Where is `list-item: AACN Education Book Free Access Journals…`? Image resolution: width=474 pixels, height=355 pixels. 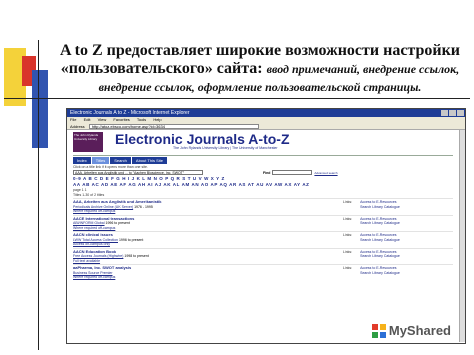 list-item: AACN Education Book Free Access Journals… is located at coordinates (263, 256).